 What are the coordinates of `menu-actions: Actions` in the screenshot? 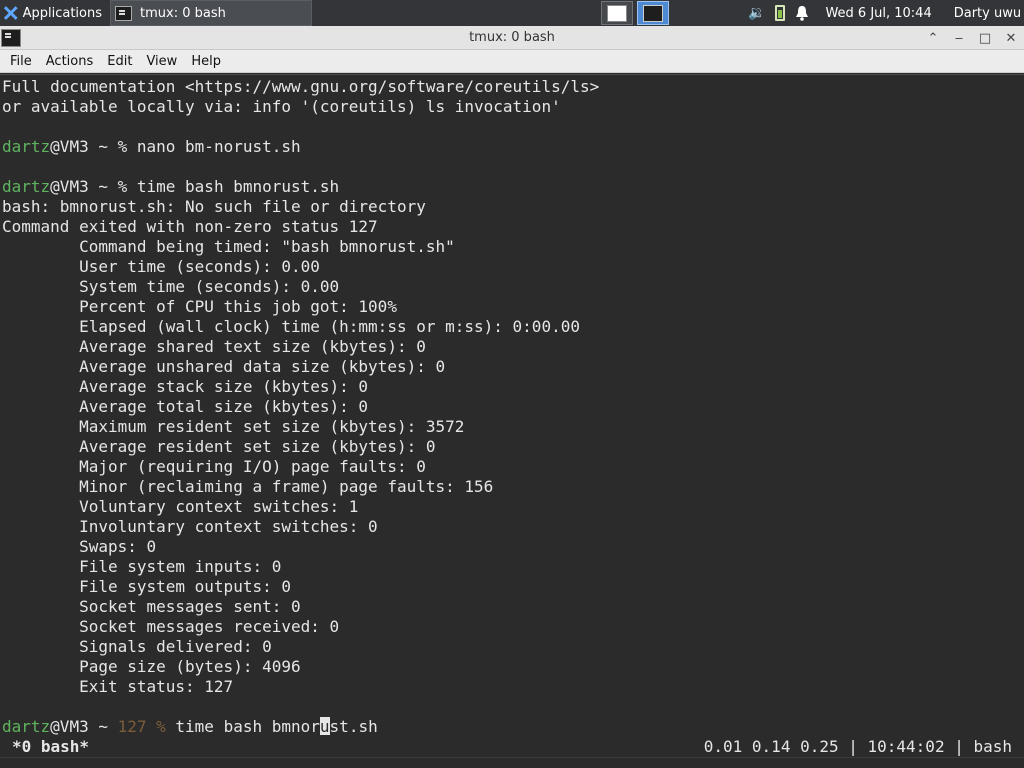 It's located at (70, 61).